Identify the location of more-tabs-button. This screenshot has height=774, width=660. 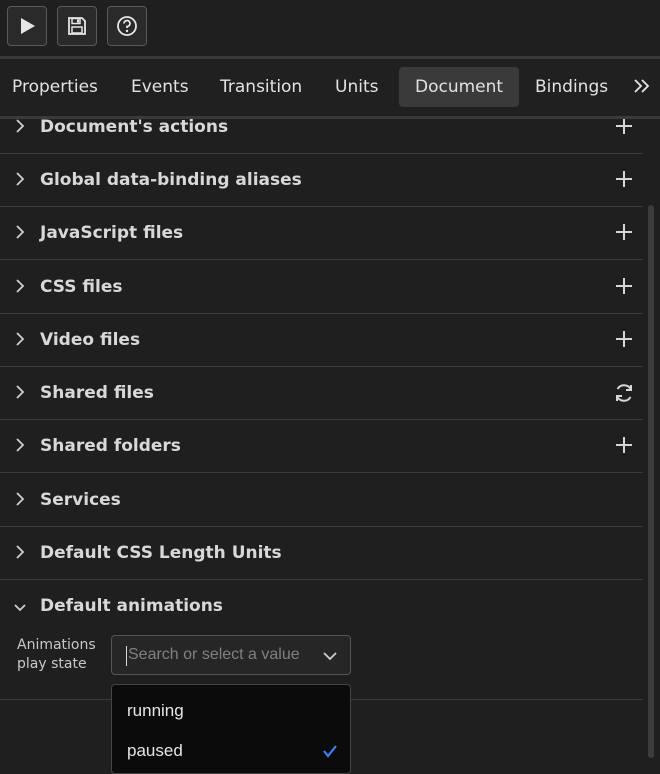
(641, 88).